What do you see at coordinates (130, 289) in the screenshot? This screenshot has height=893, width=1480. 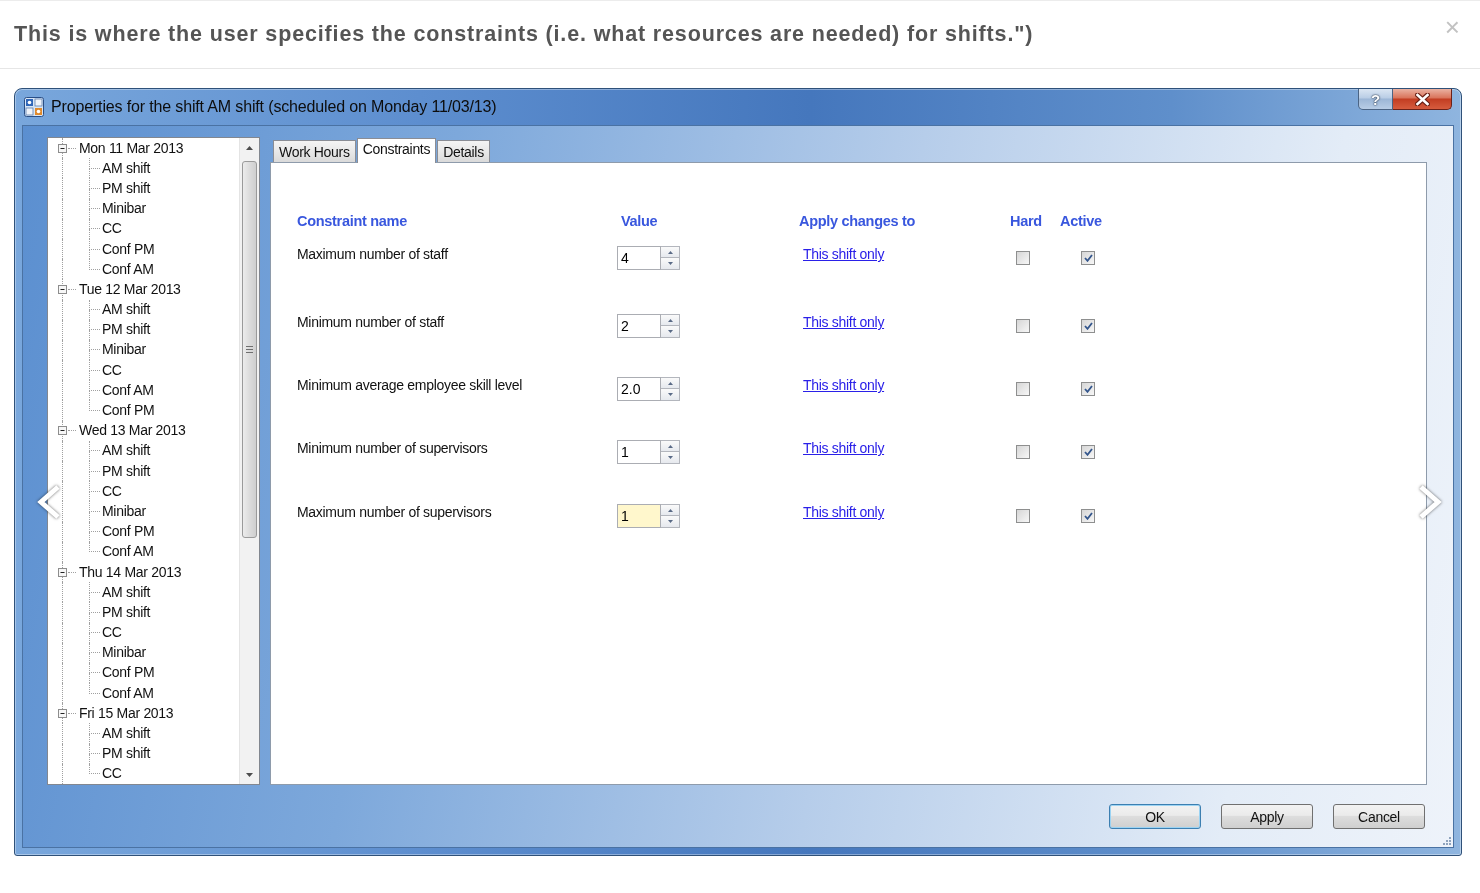 I see `tree-item: Tue 12 Mar 2013` at bounding box center [130, 289].